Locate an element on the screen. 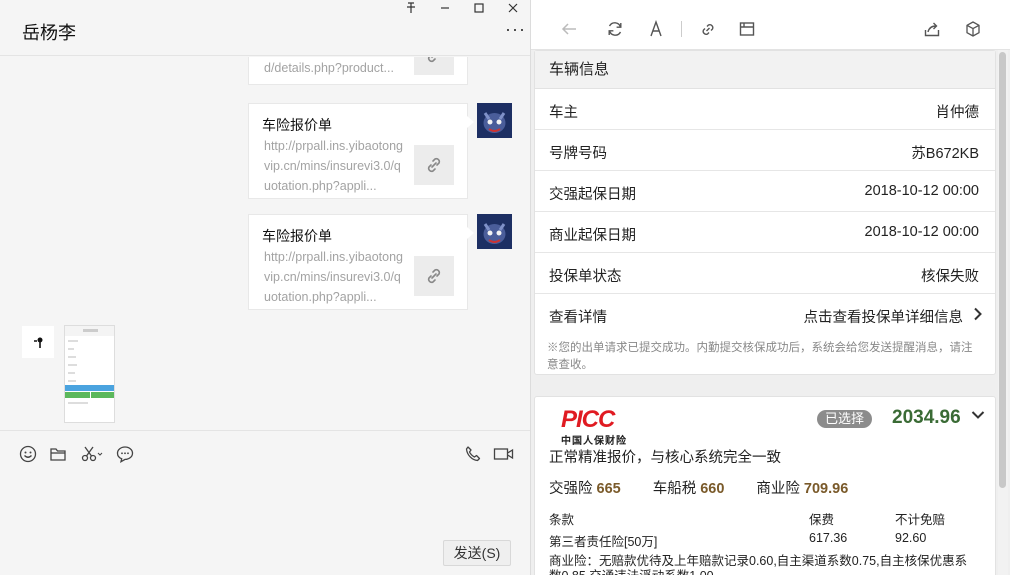  chat-title: 岳杨李 is located at coordinates (49, 33).